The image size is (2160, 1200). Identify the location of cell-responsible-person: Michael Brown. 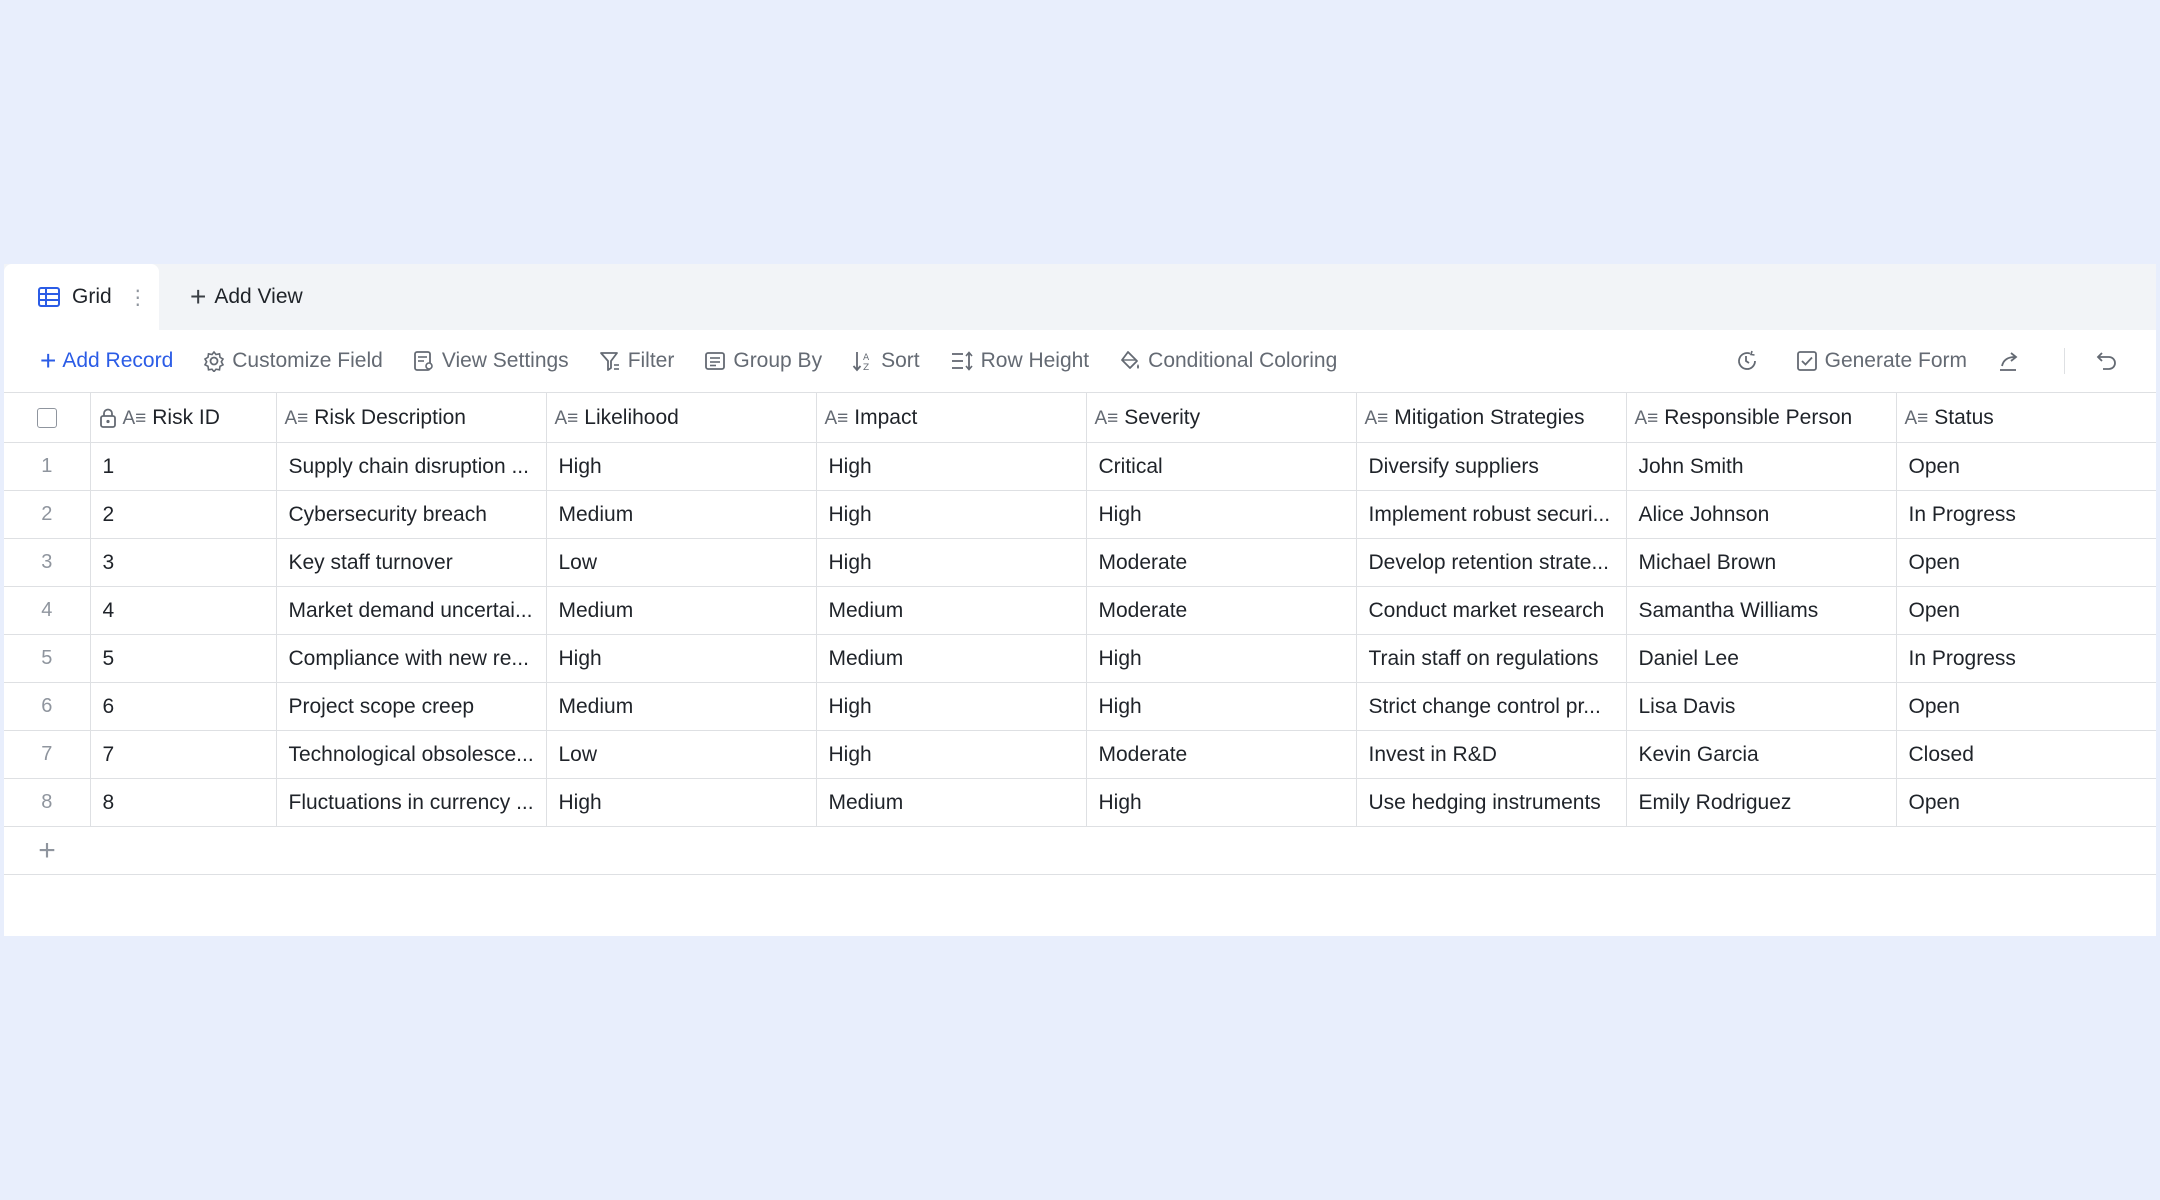
(1761, 562).